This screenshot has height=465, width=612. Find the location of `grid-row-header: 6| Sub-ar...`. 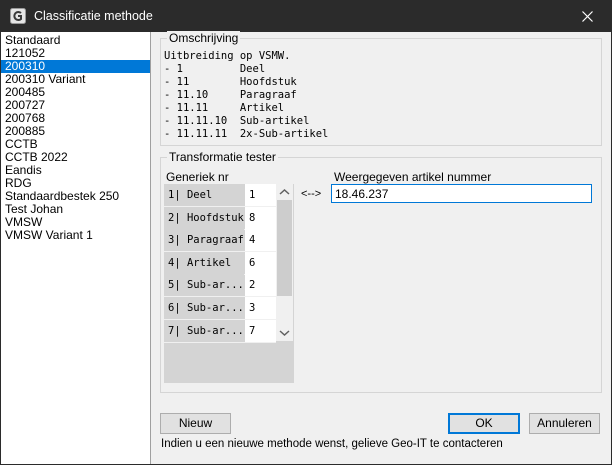

grid-row-header: 6| Sub-ar... is located at coordinates (204, 308).